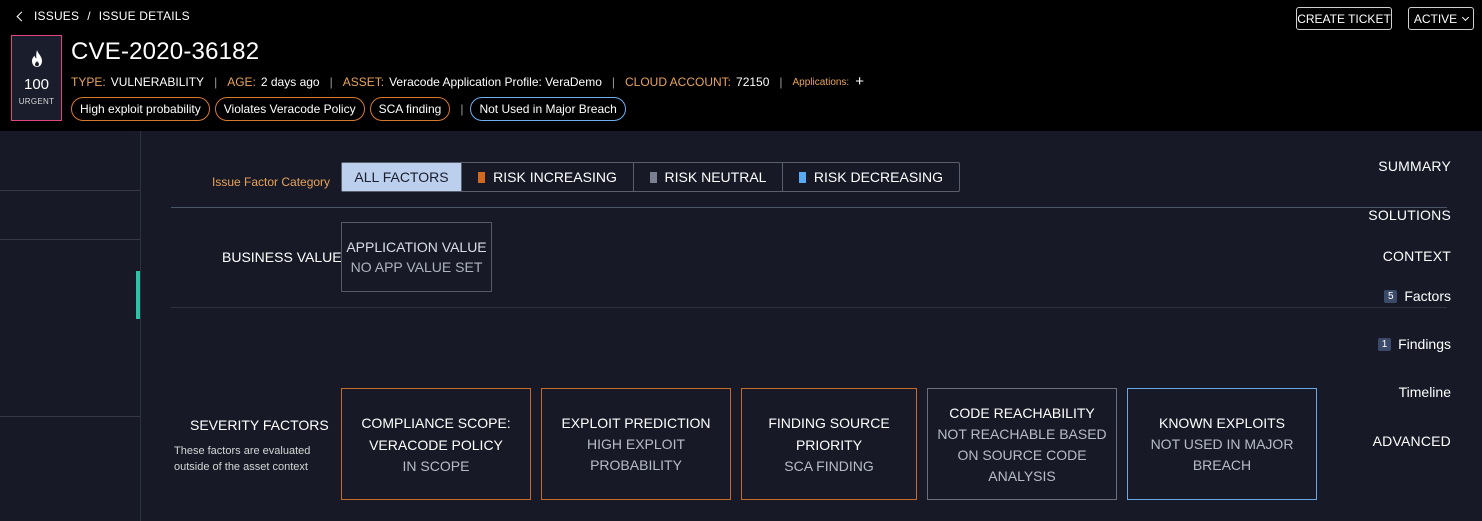 This screenshot has height=521, width=1482. I want to click on filter-risk-decreasing-label: RISK DECREASING, so click(878, 177).